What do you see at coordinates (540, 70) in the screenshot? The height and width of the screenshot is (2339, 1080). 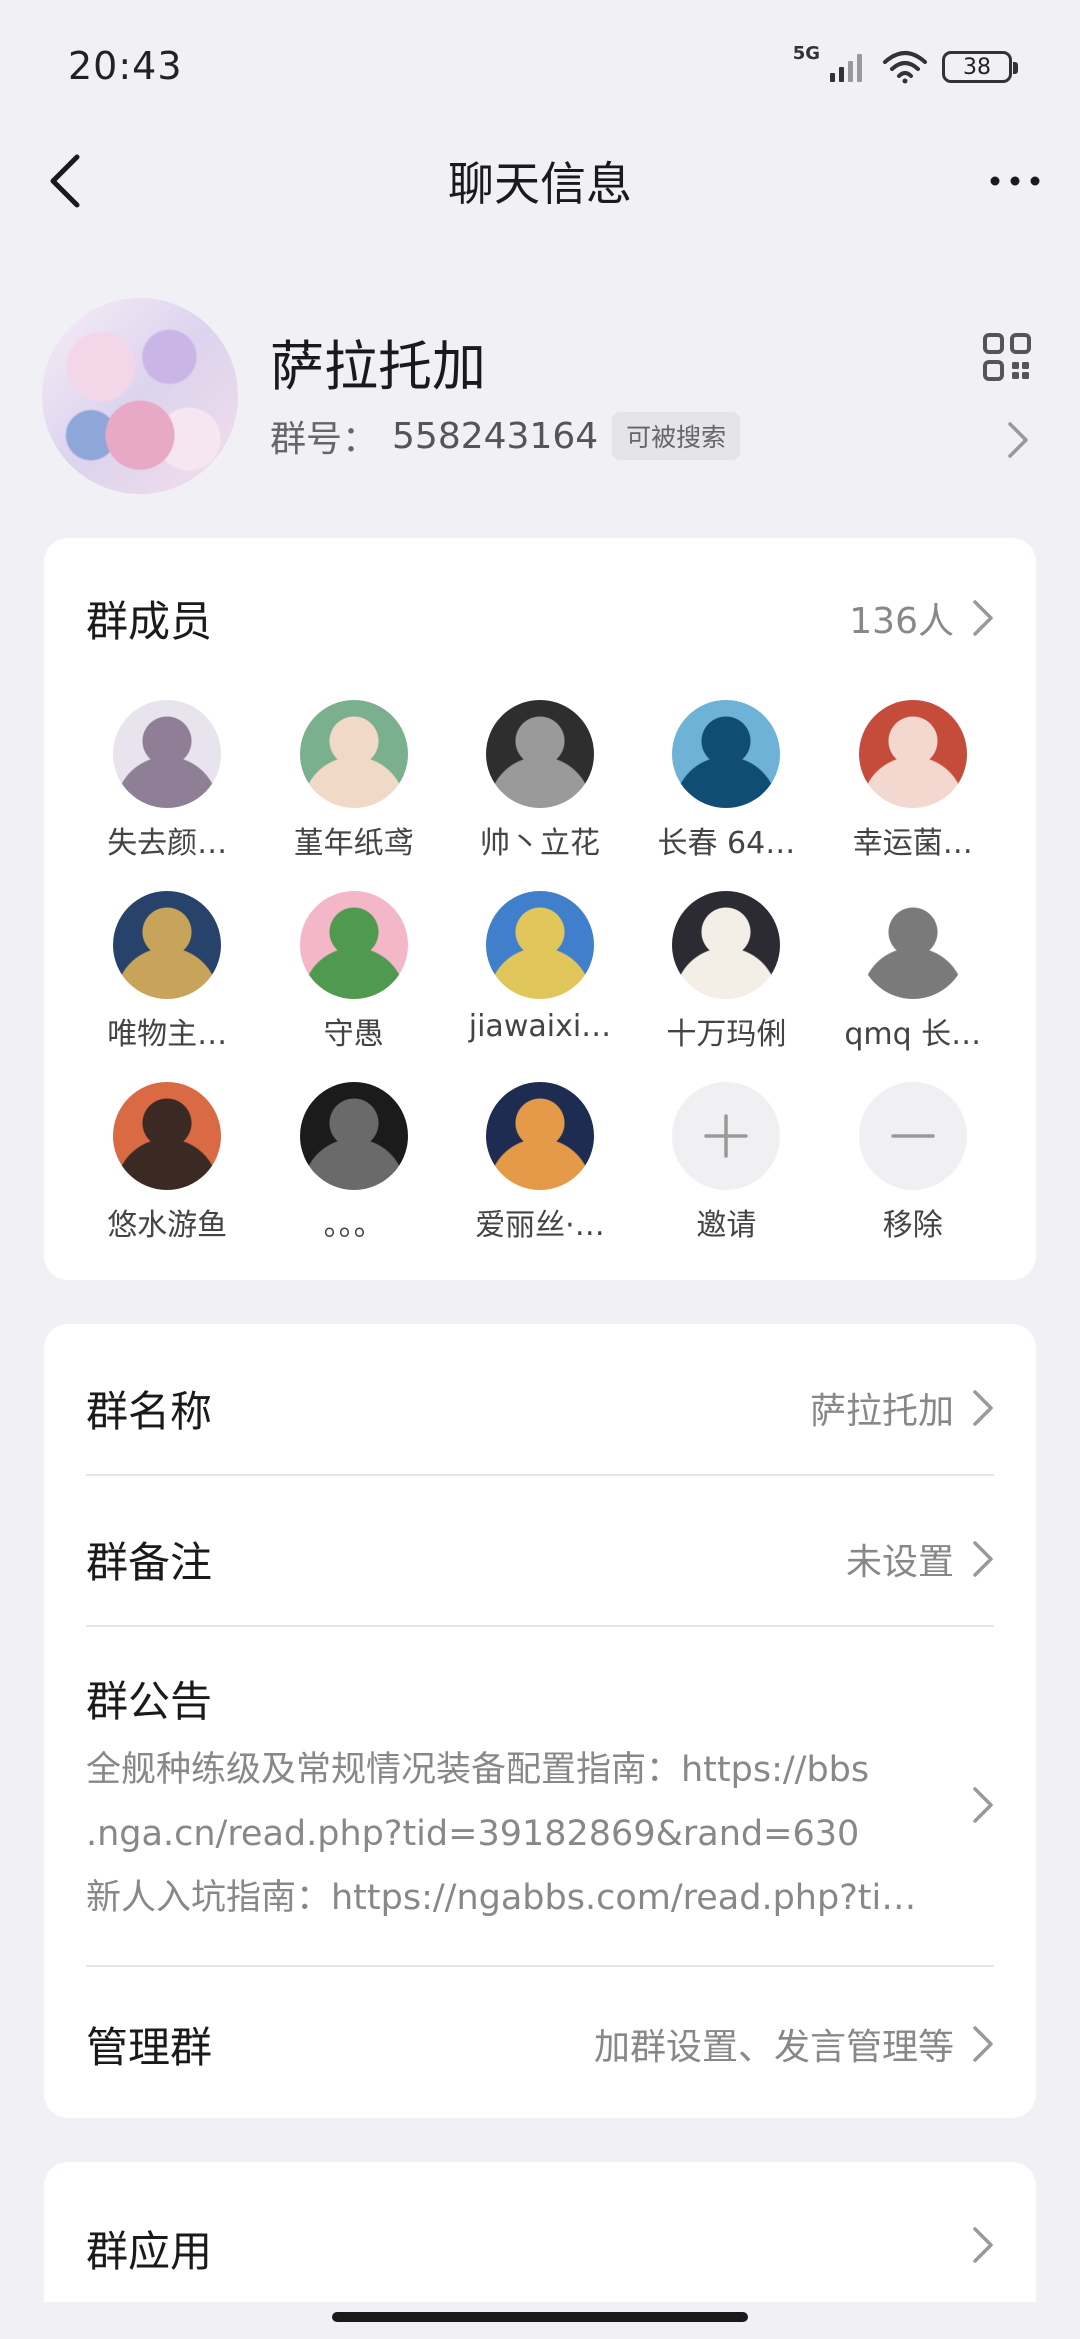 I see `status-bar: 20:43 5G 38` at bounding box center [540, 70].